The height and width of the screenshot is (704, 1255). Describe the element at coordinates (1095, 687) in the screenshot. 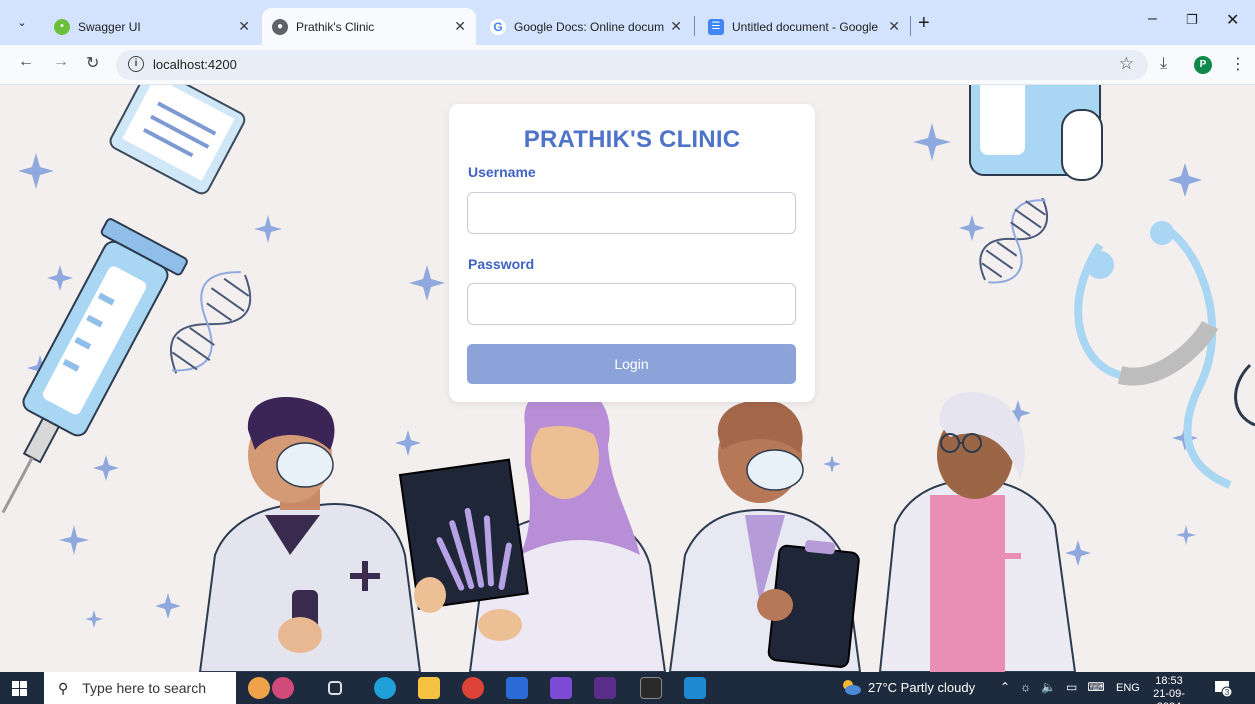

I see `keyboard-icon: ⌨` at that location.